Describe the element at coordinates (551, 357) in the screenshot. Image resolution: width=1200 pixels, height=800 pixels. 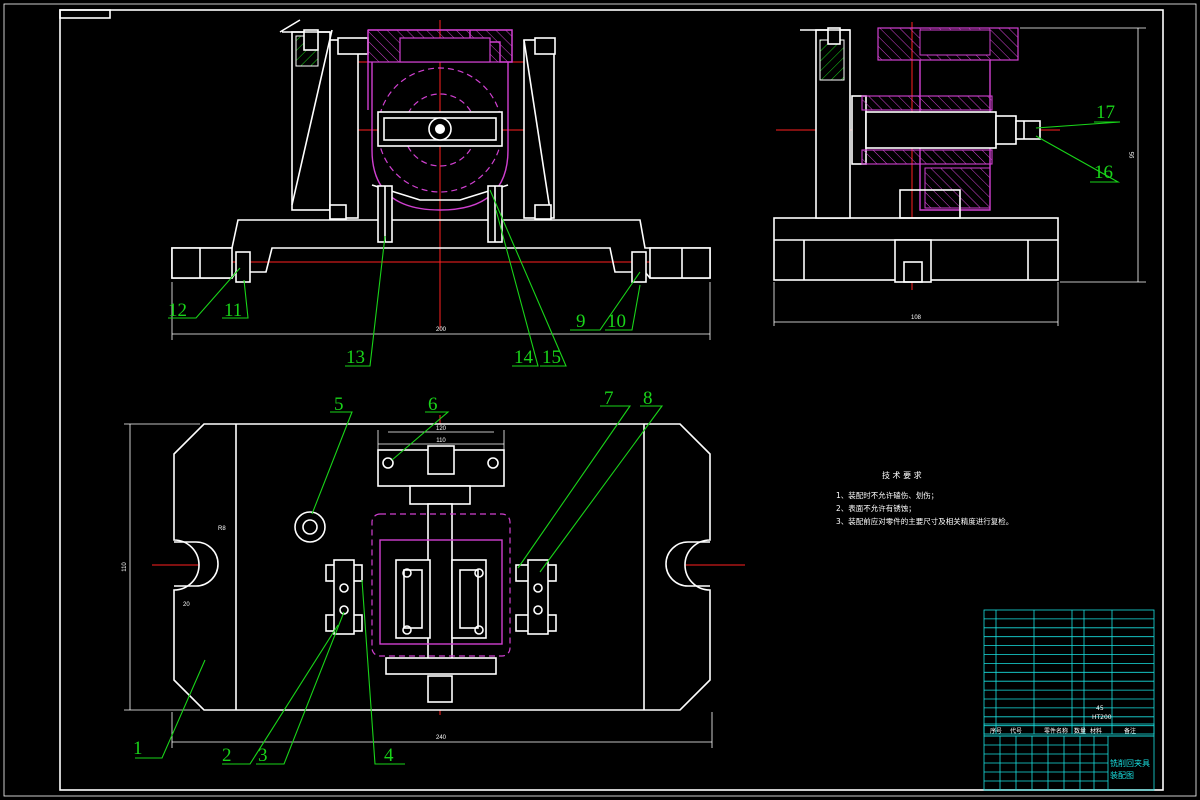
I see `part-number-15: 15` at that location.